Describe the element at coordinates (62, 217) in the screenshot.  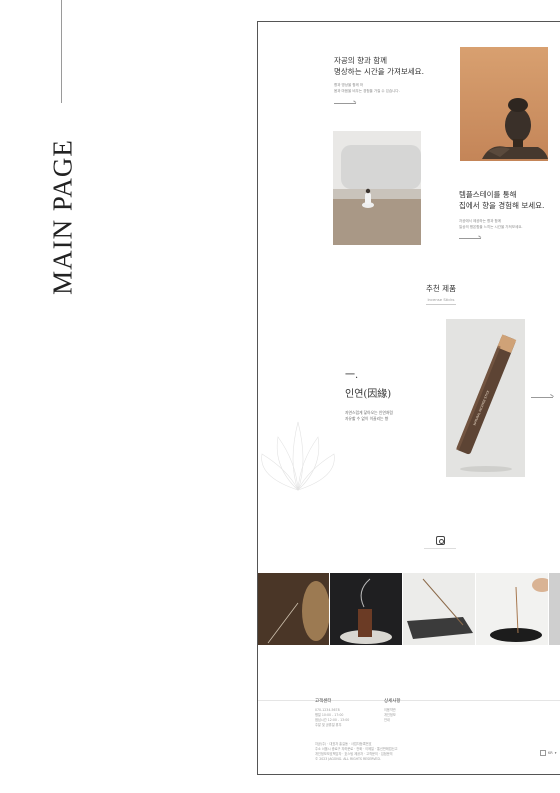
I see `page-label: MAIN PAGE` at that location.